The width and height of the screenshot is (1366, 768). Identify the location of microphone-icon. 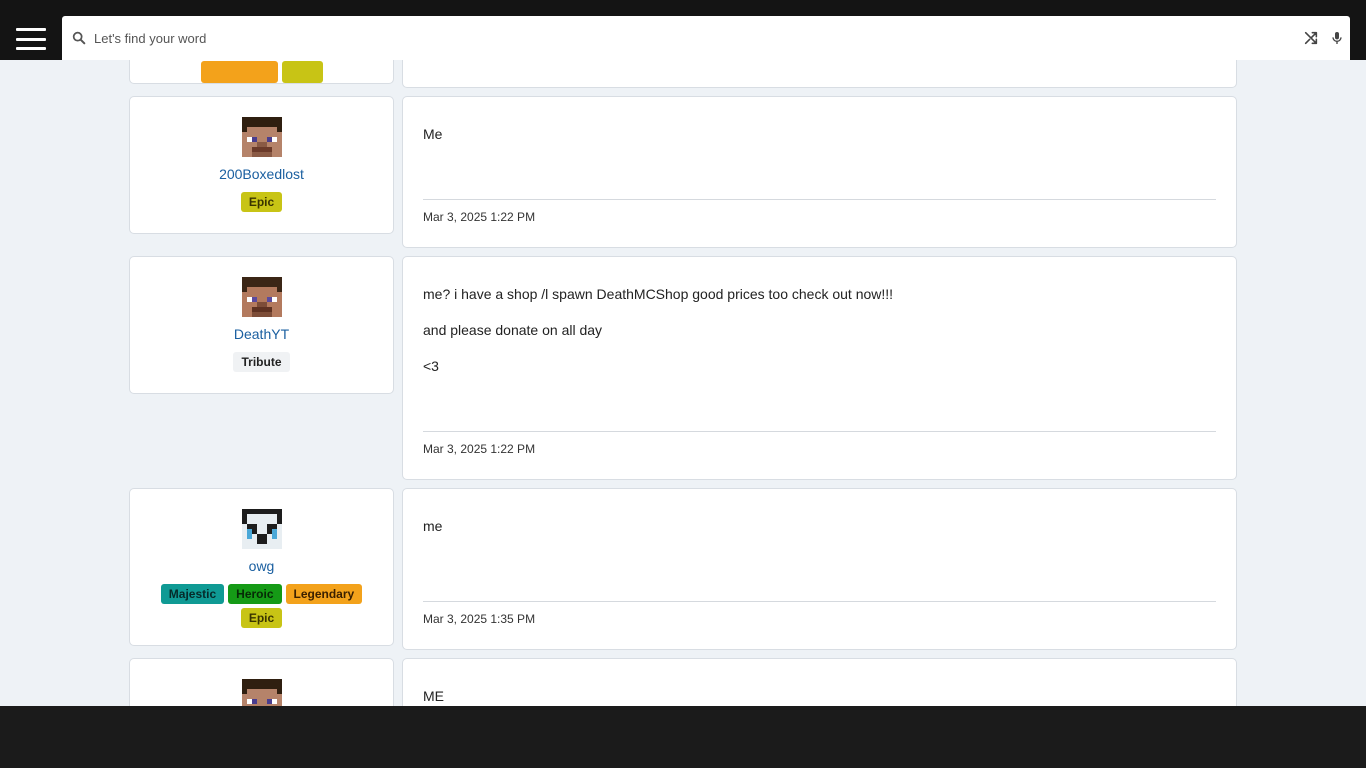
(1337, 38).